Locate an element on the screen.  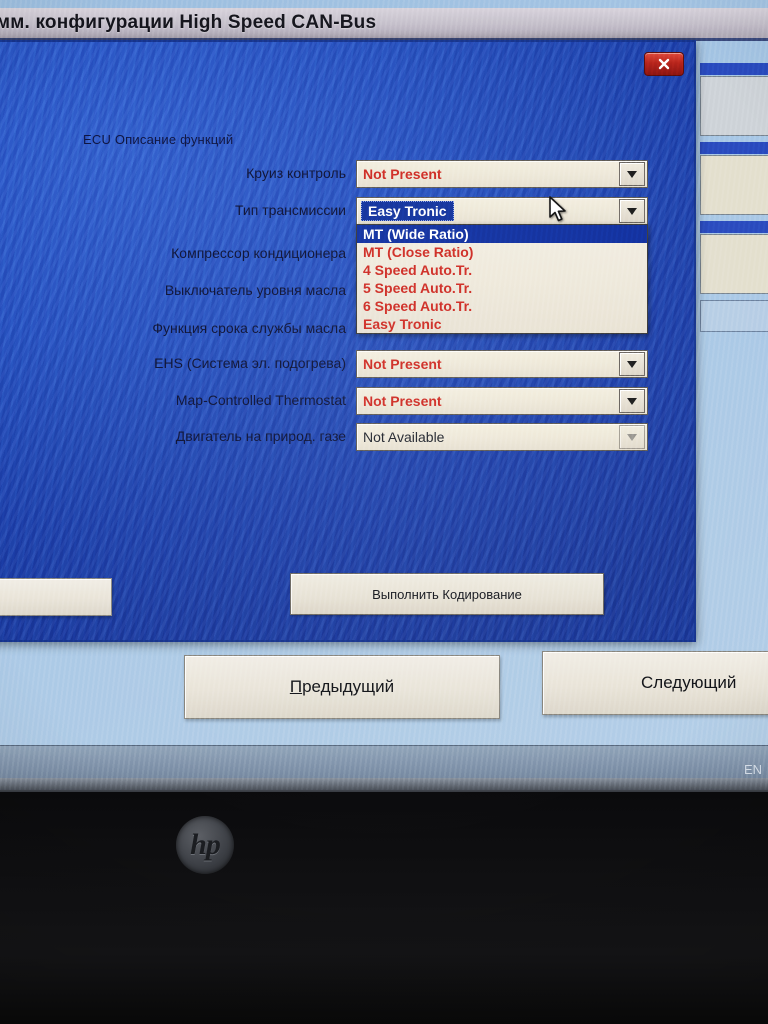
row-label: Функция срока службы масла is located at coordinates (249, 328).